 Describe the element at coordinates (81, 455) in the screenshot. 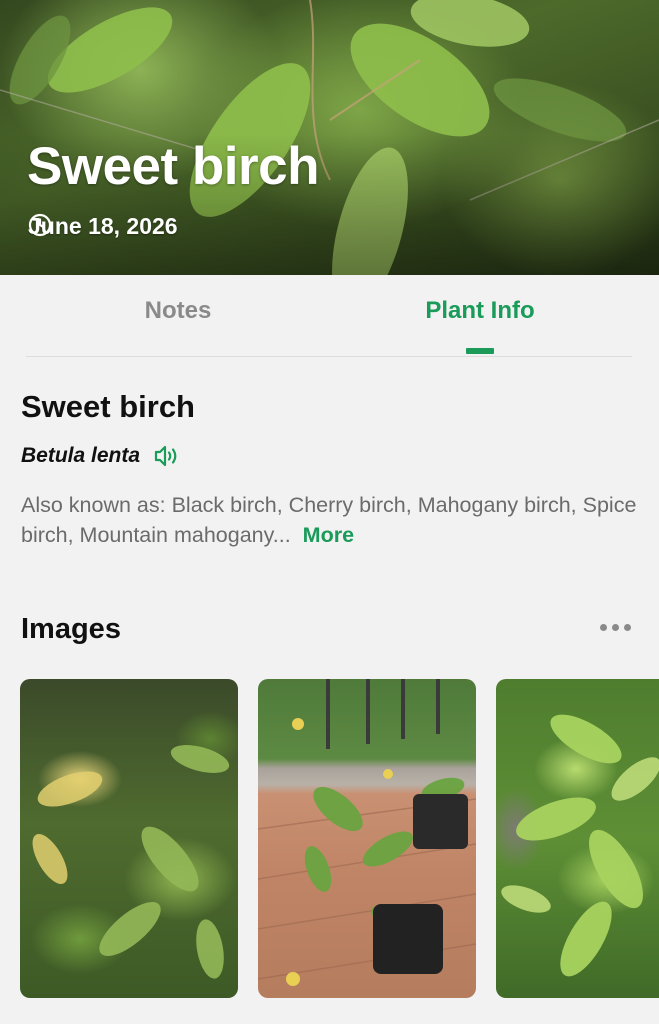

I see `plant-scientific-name: Betula lenta` at that location.